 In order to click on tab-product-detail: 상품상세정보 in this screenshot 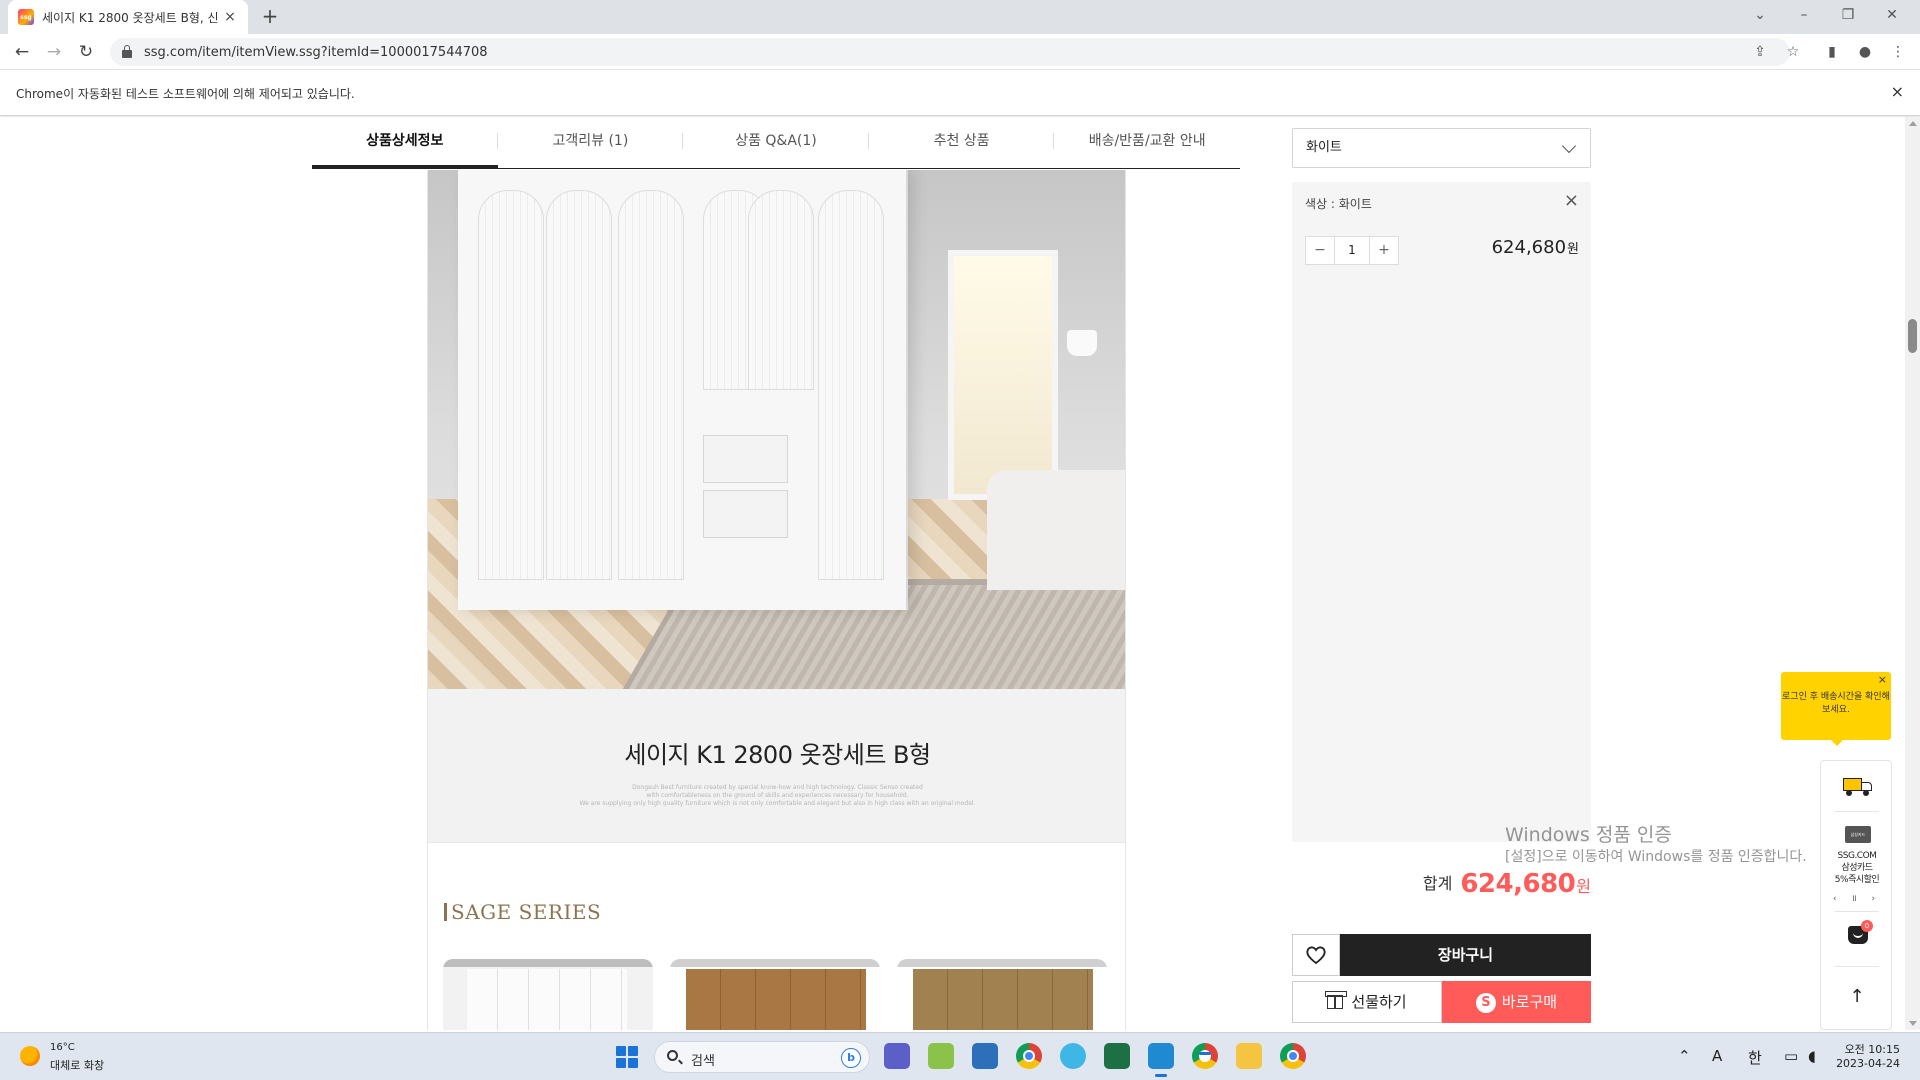, I will do `click(405, 142)`.